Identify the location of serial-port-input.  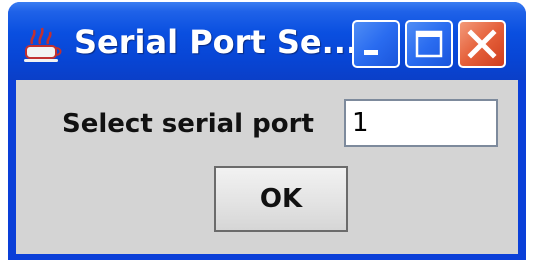
(421, 123).